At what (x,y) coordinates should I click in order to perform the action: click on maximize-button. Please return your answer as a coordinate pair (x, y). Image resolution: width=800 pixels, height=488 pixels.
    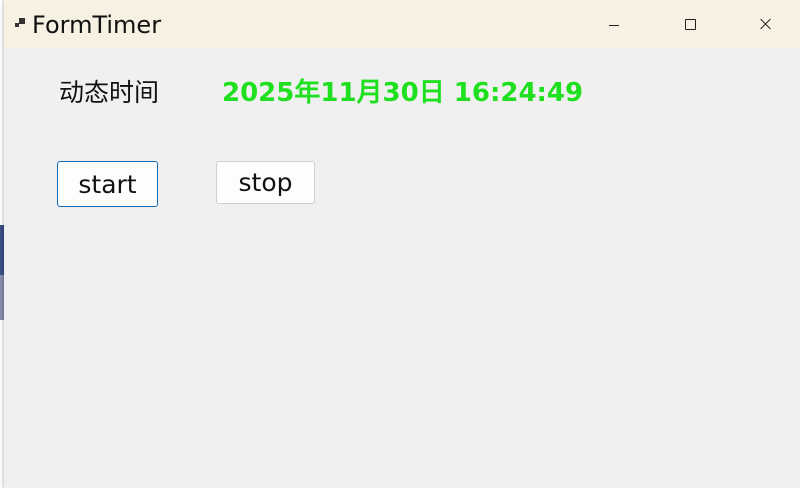
    Looking at the image, I should click on (690, 24).